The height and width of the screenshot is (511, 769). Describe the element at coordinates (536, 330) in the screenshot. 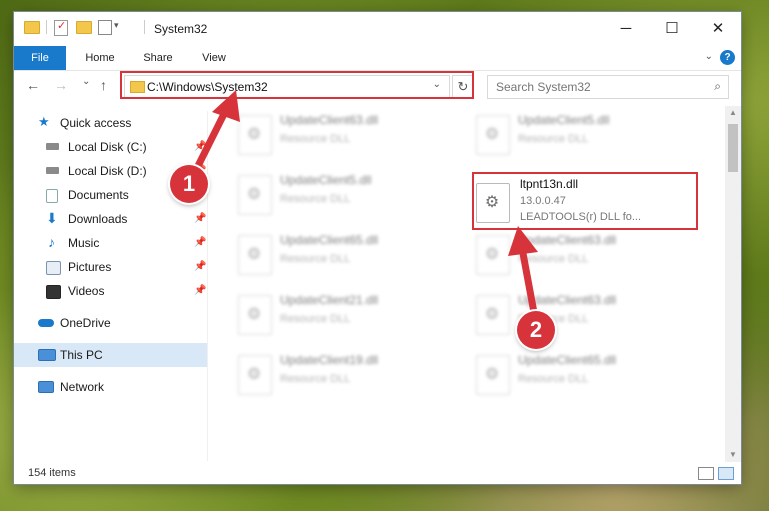

I see `step-2-badge: 2` at that location.